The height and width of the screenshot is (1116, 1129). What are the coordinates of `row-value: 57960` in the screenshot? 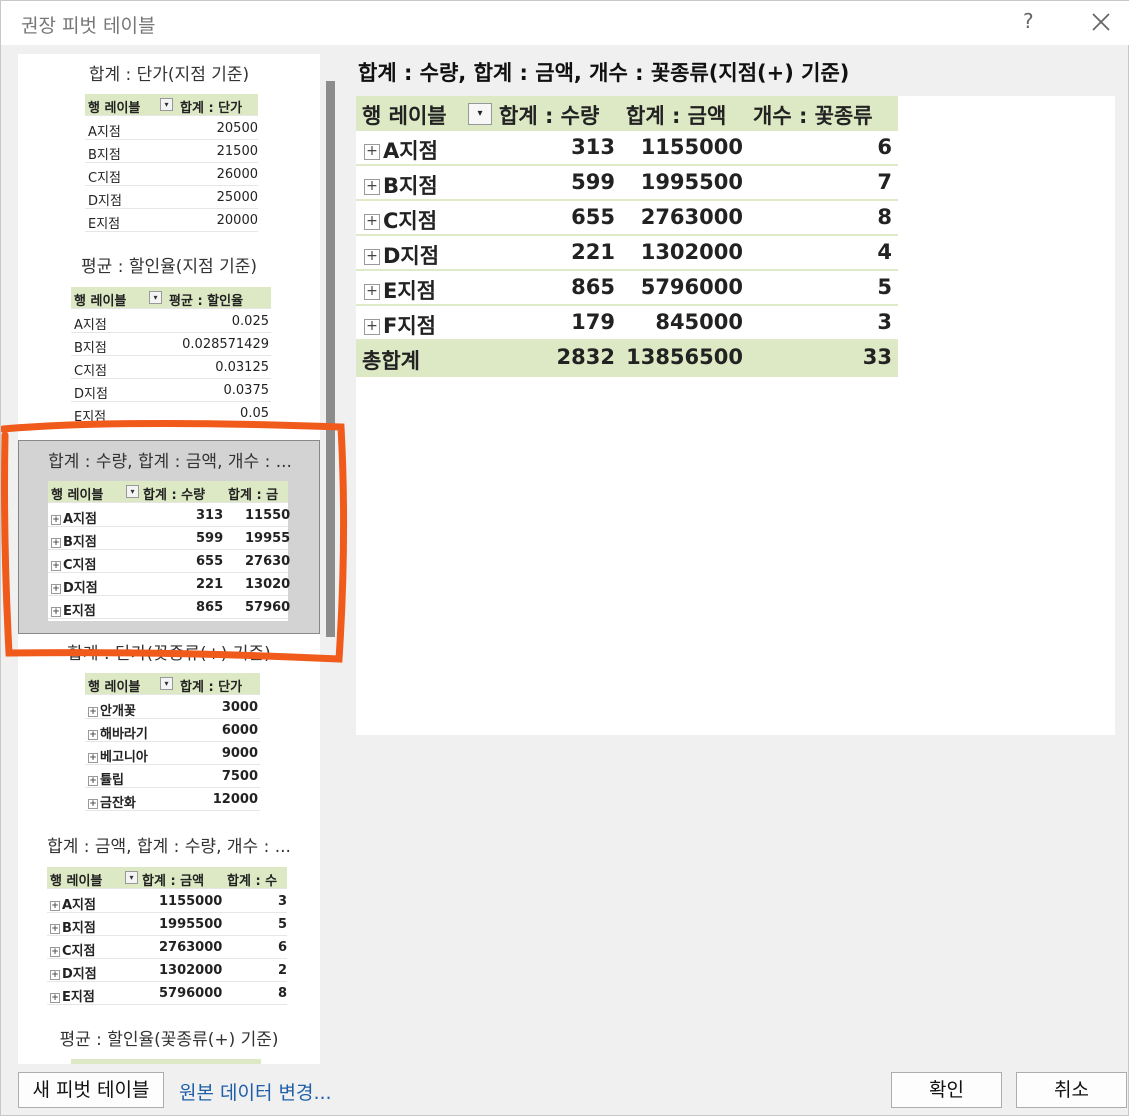 It's located at (268, 607).